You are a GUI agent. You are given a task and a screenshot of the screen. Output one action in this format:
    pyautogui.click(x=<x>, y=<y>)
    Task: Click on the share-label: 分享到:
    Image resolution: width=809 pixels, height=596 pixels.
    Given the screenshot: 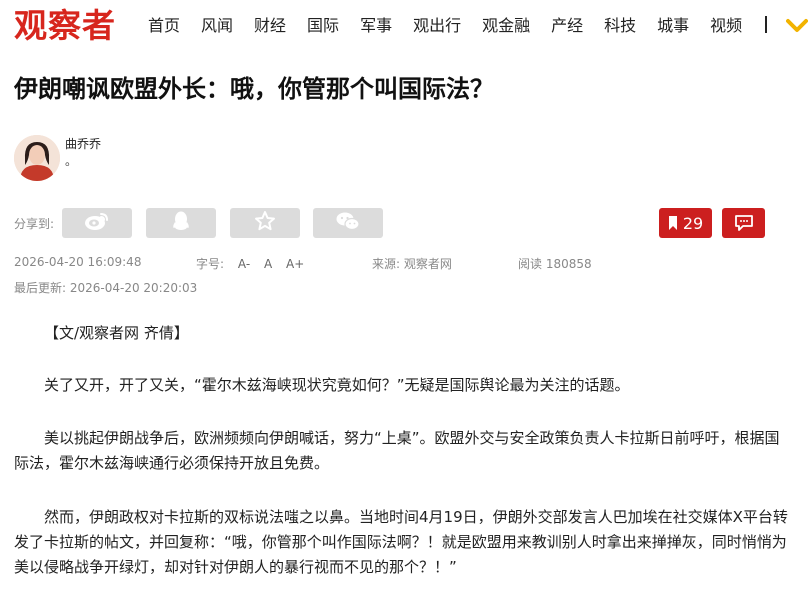 What is the action you would take?
    pyautogui.click(x=34, y=224)
    